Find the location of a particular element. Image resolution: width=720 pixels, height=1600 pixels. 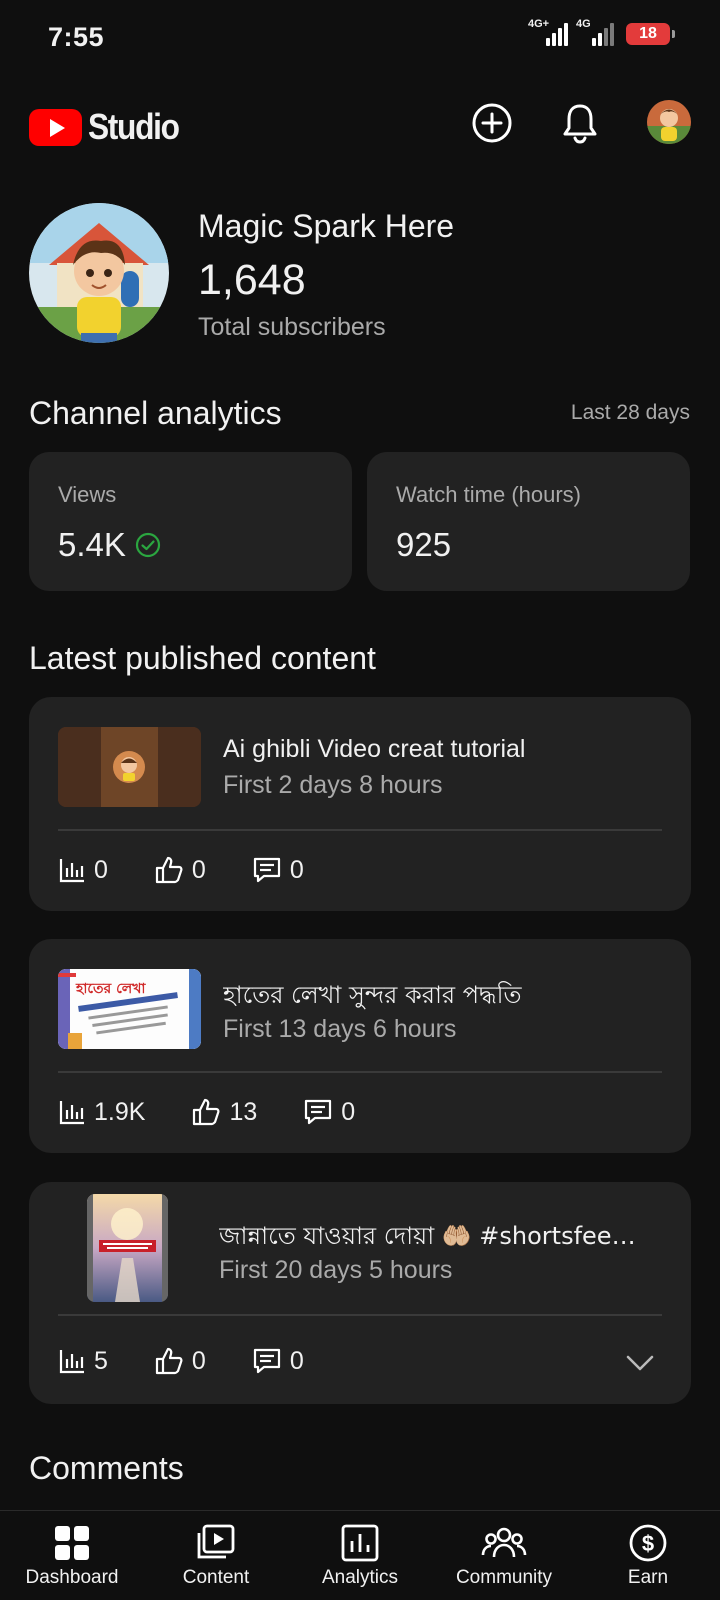

channel-analytics-title: Channel analytics is located at coordinates (155, 413).